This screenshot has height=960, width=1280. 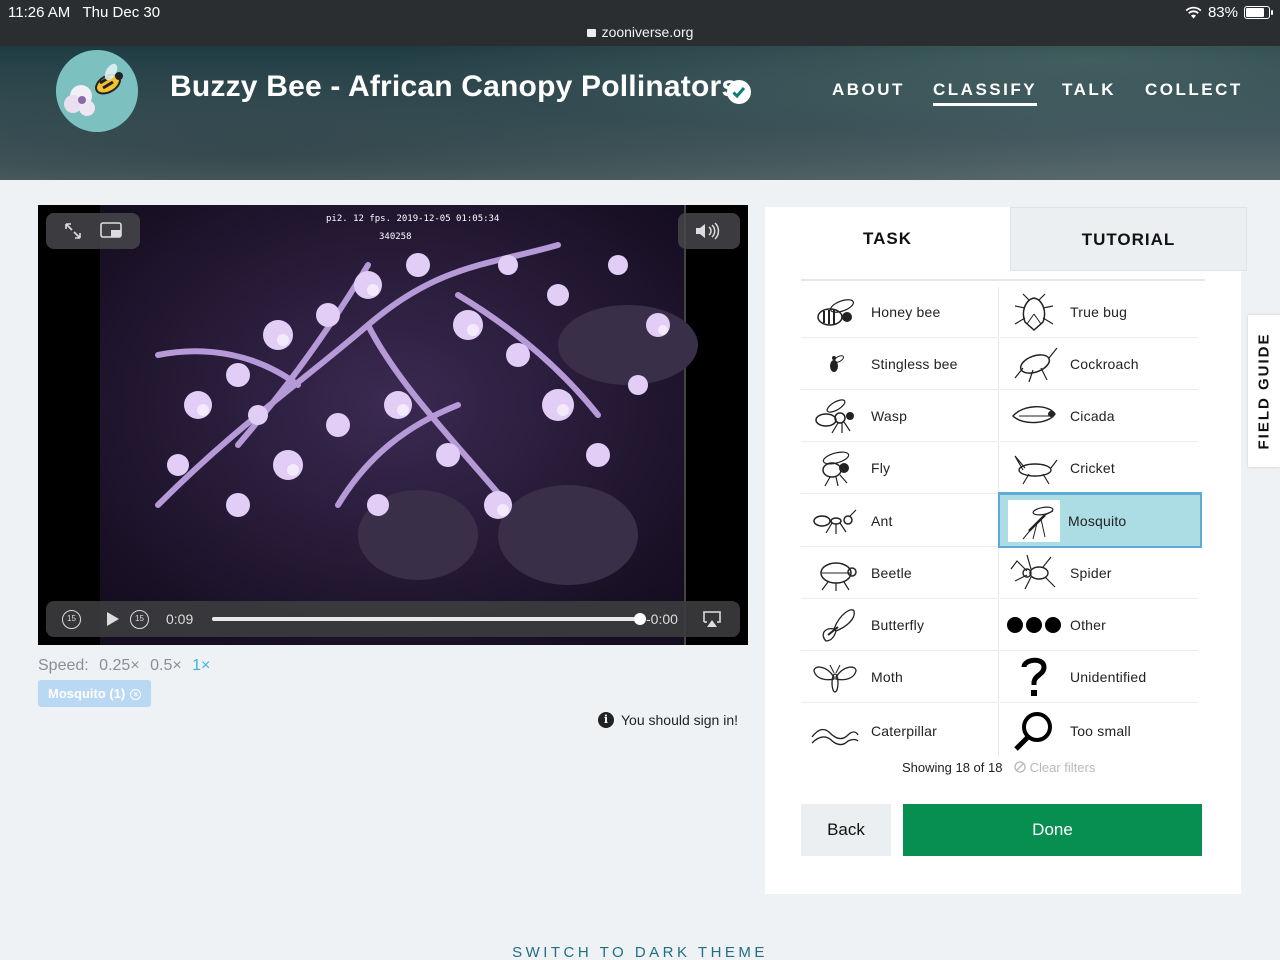 I want to click on filter-count: Showing 18 of 18, so click(x=952, y=767).